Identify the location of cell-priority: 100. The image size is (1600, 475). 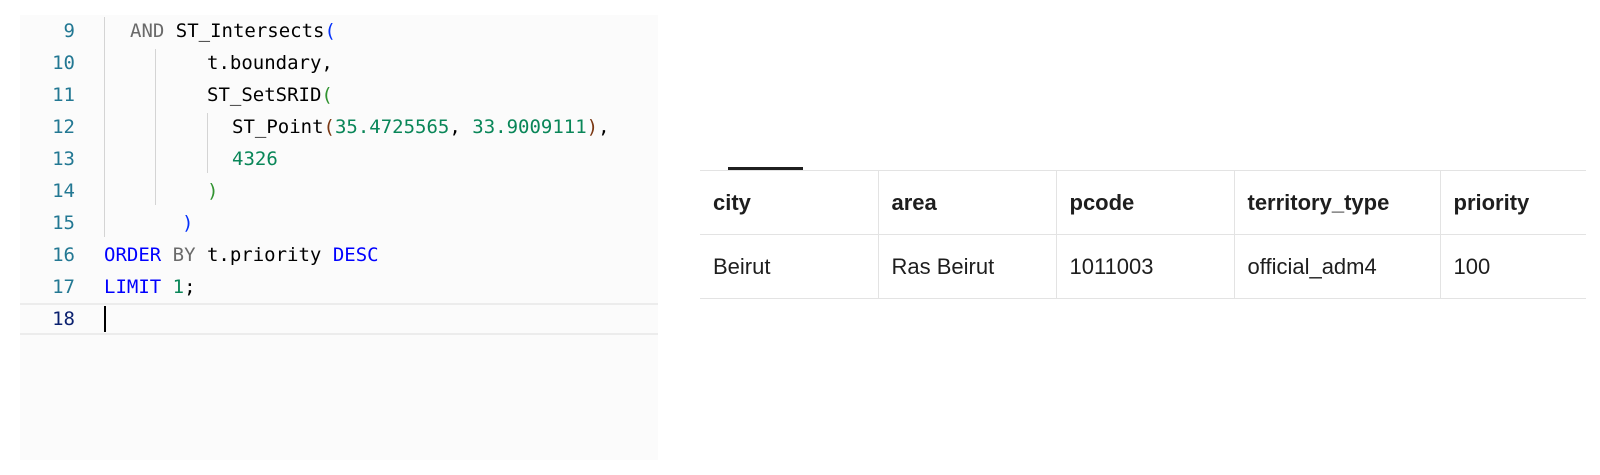
(1513, 266).